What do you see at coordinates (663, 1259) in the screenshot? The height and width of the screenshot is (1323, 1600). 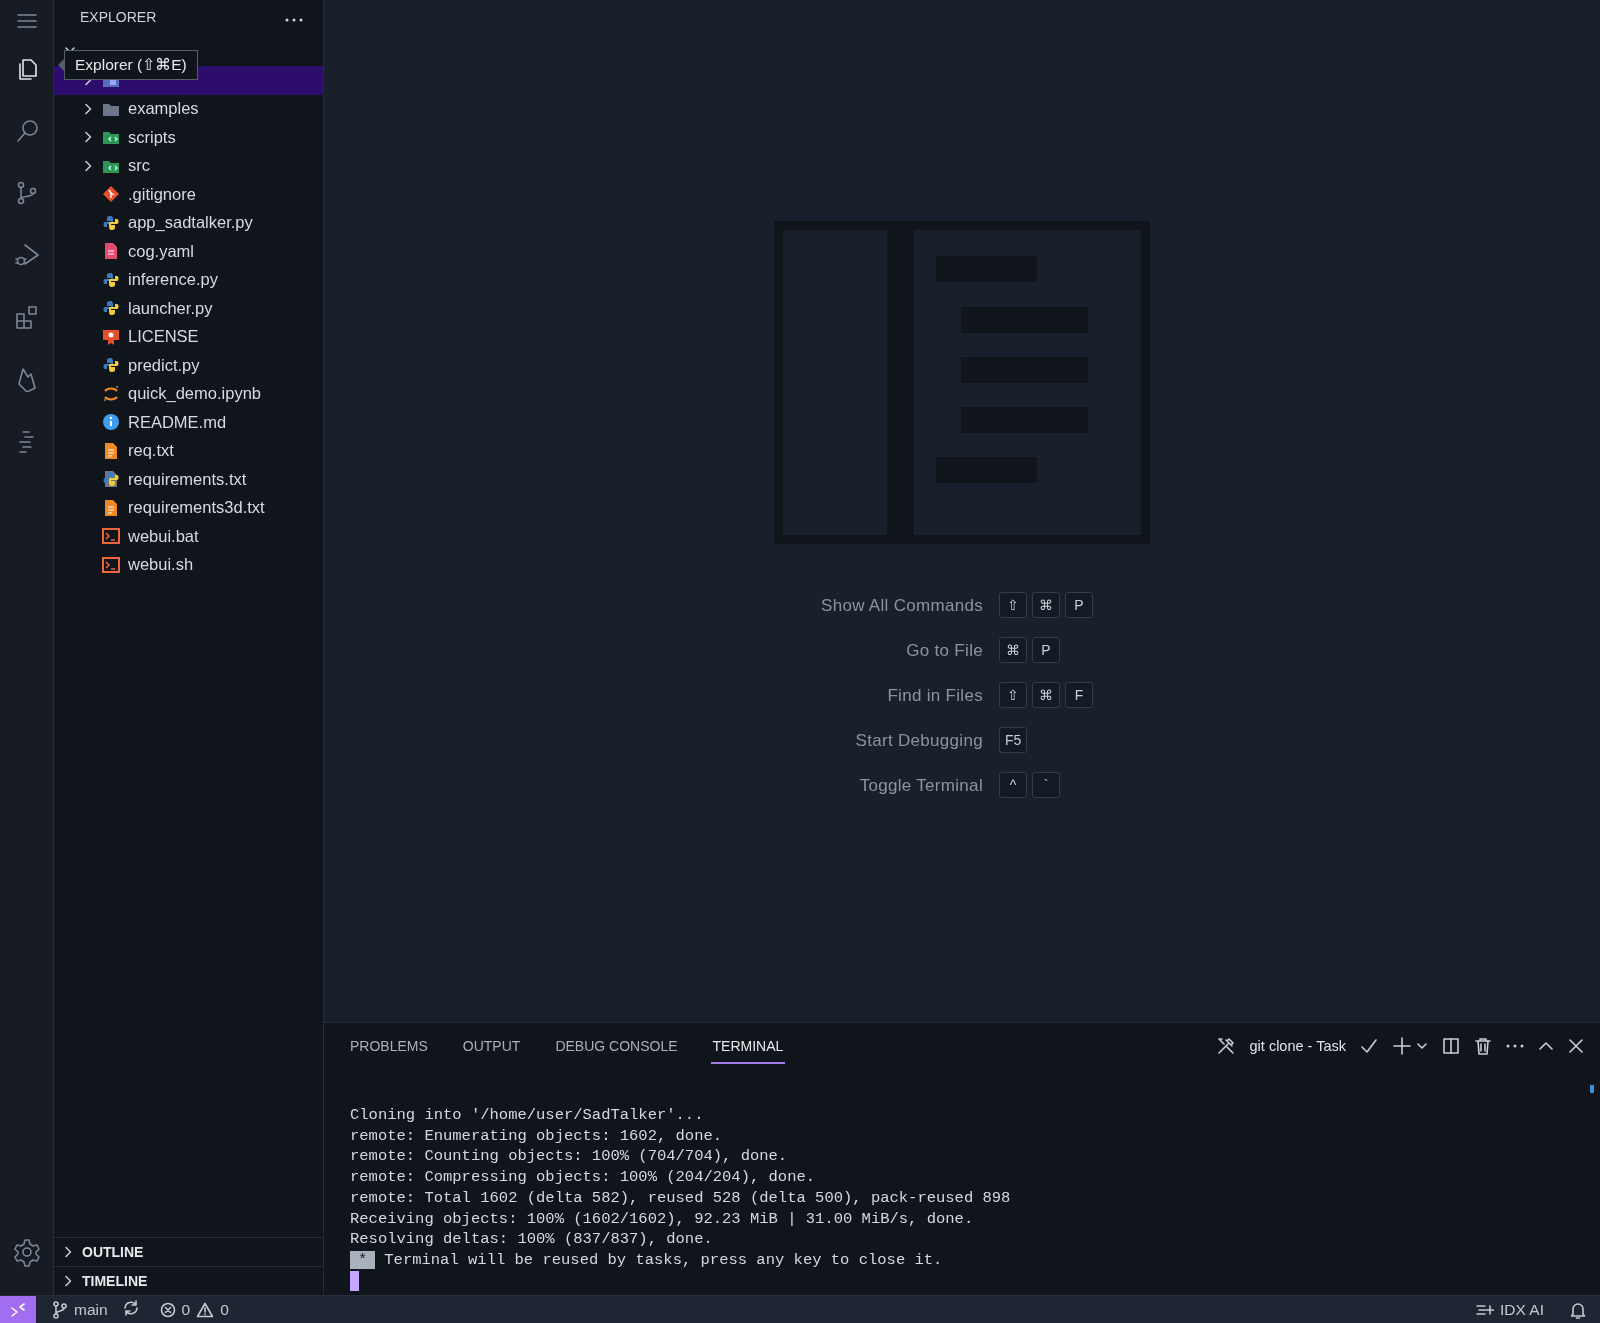 I see `terminal-line: Terminal will be reused by tasks, press any key to close it.` at bounding box center [663, 1259].